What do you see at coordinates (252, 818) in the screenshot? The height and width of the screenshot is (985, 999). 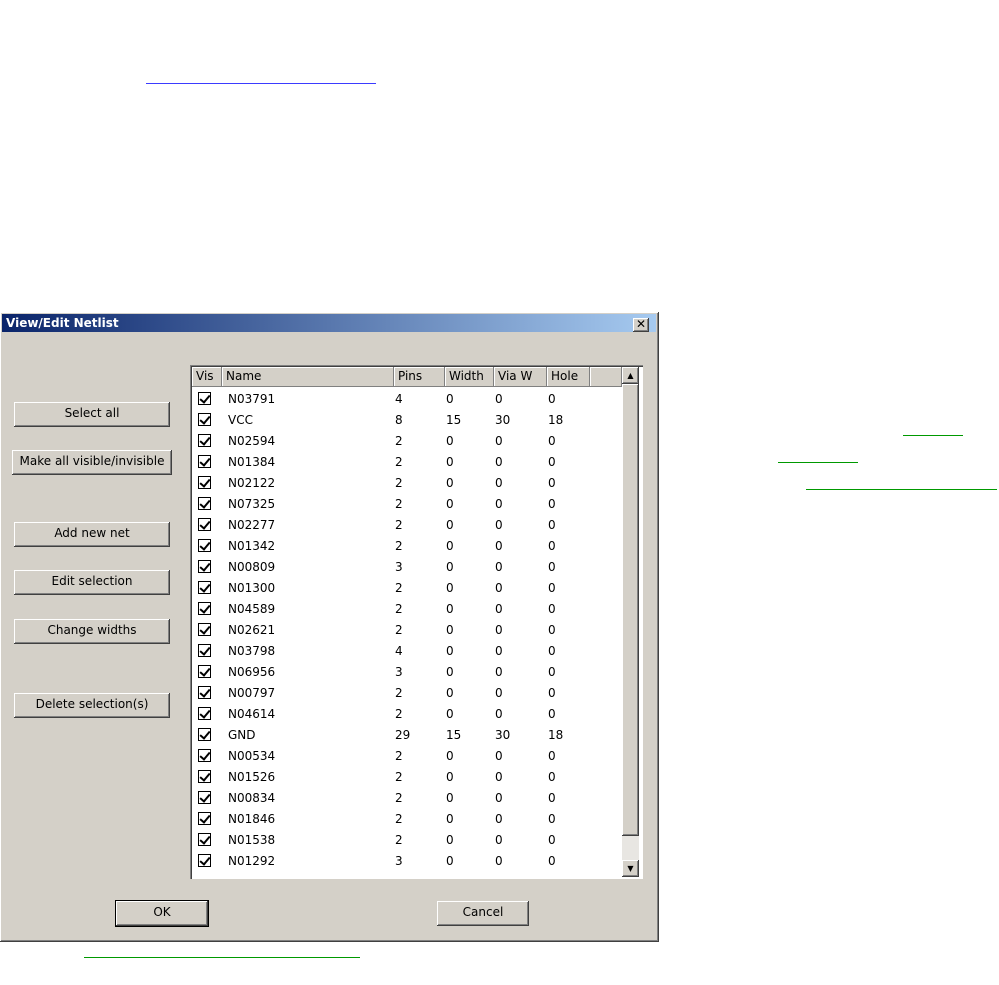 I see `net-name-cell: N01846` at bounding box center [252, 818].